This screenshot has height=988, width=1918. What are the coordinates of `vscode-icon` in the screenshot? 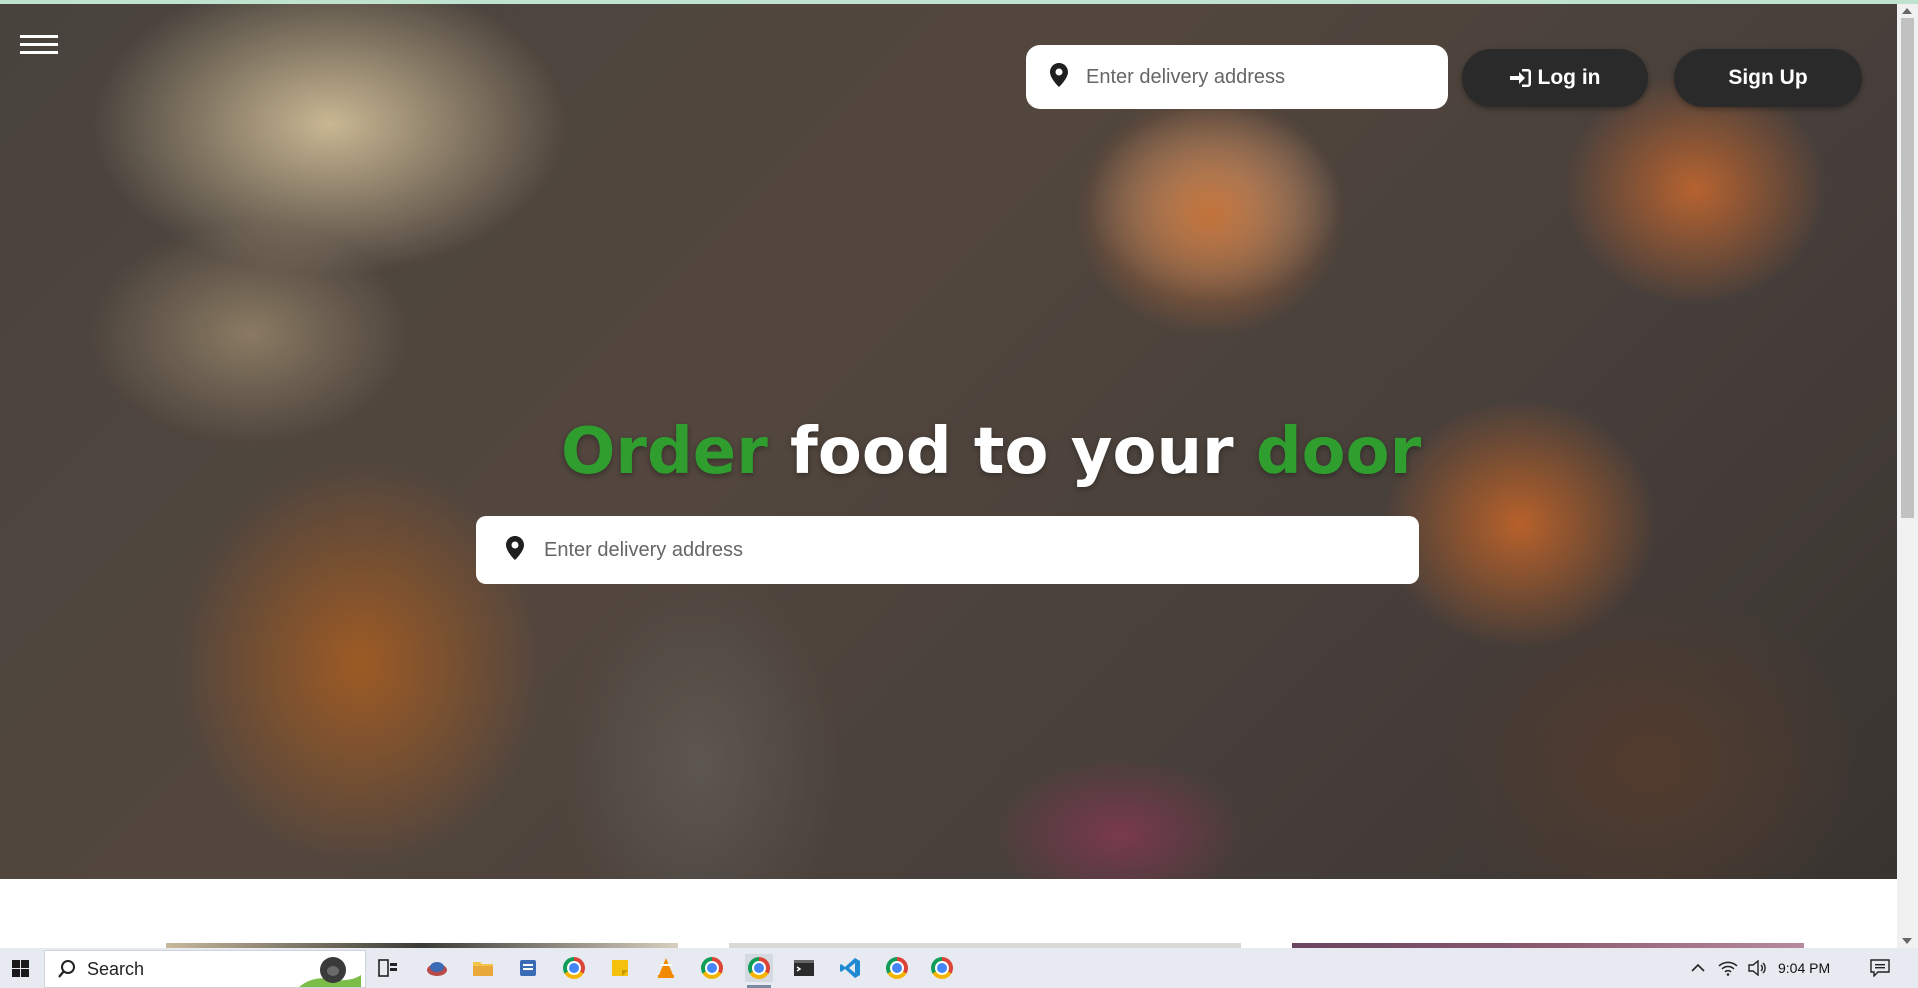 It's located at (850, 968).